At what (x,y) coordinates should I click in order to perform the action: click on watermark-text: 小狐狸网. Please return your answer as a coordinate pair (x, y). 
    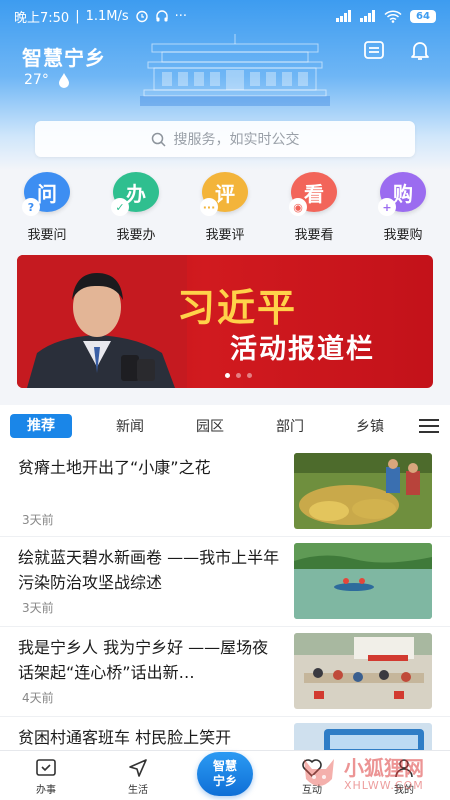
    Looking at the image, I should click on (384, 767).